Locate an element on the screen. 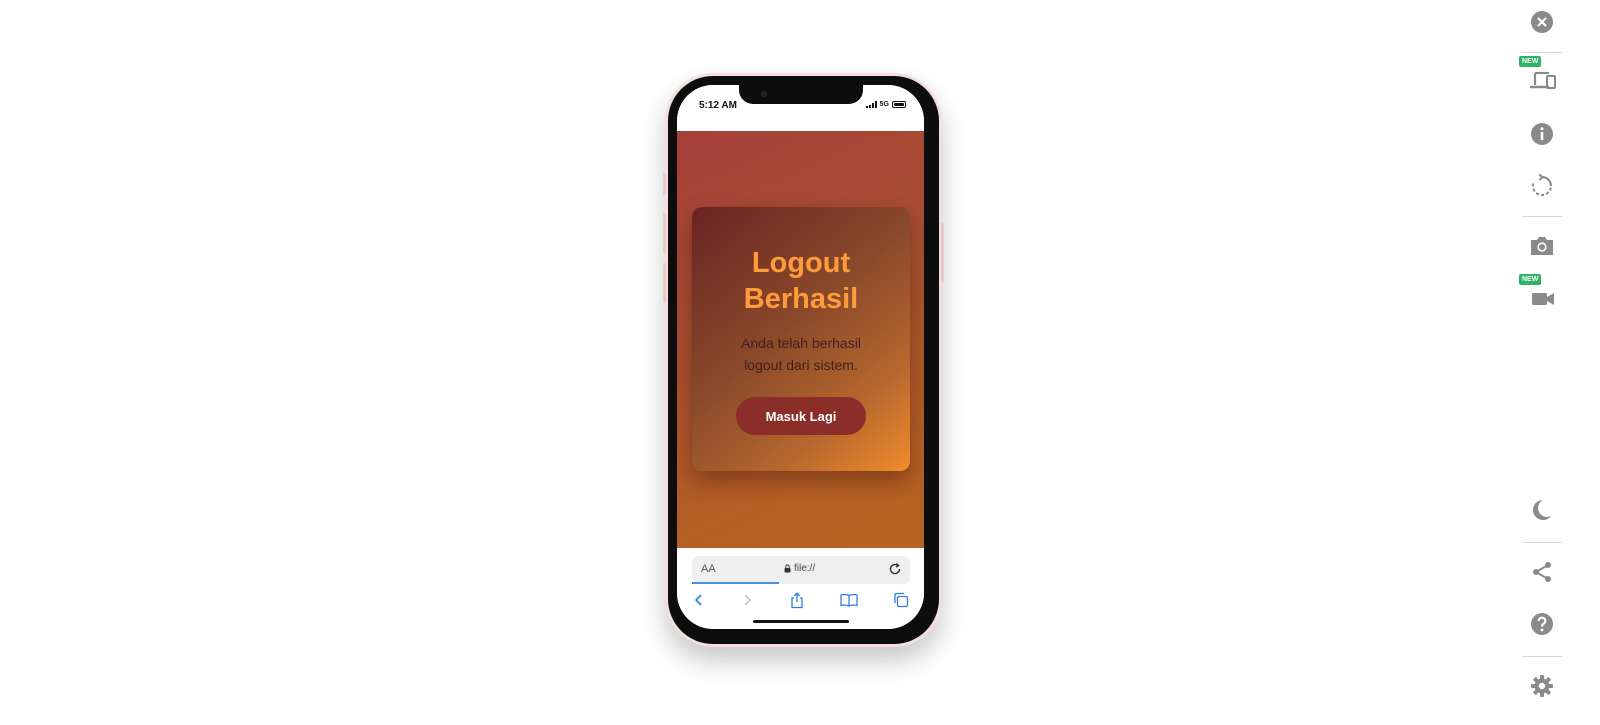 The image size is (1600, 725). page-load-progress is located at coordinates (735, 583).